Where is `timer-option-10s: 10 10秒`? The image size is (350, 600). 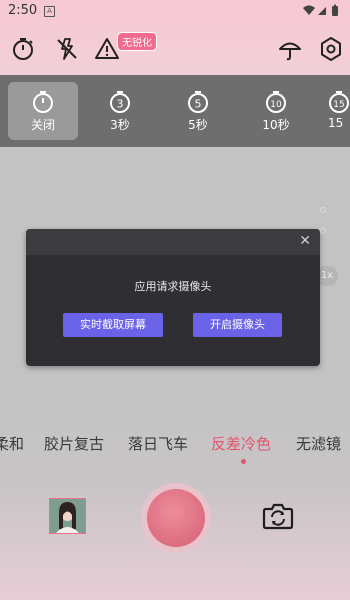
timer-option-10s: 10 10秒 is located at coordinates (276, 111).